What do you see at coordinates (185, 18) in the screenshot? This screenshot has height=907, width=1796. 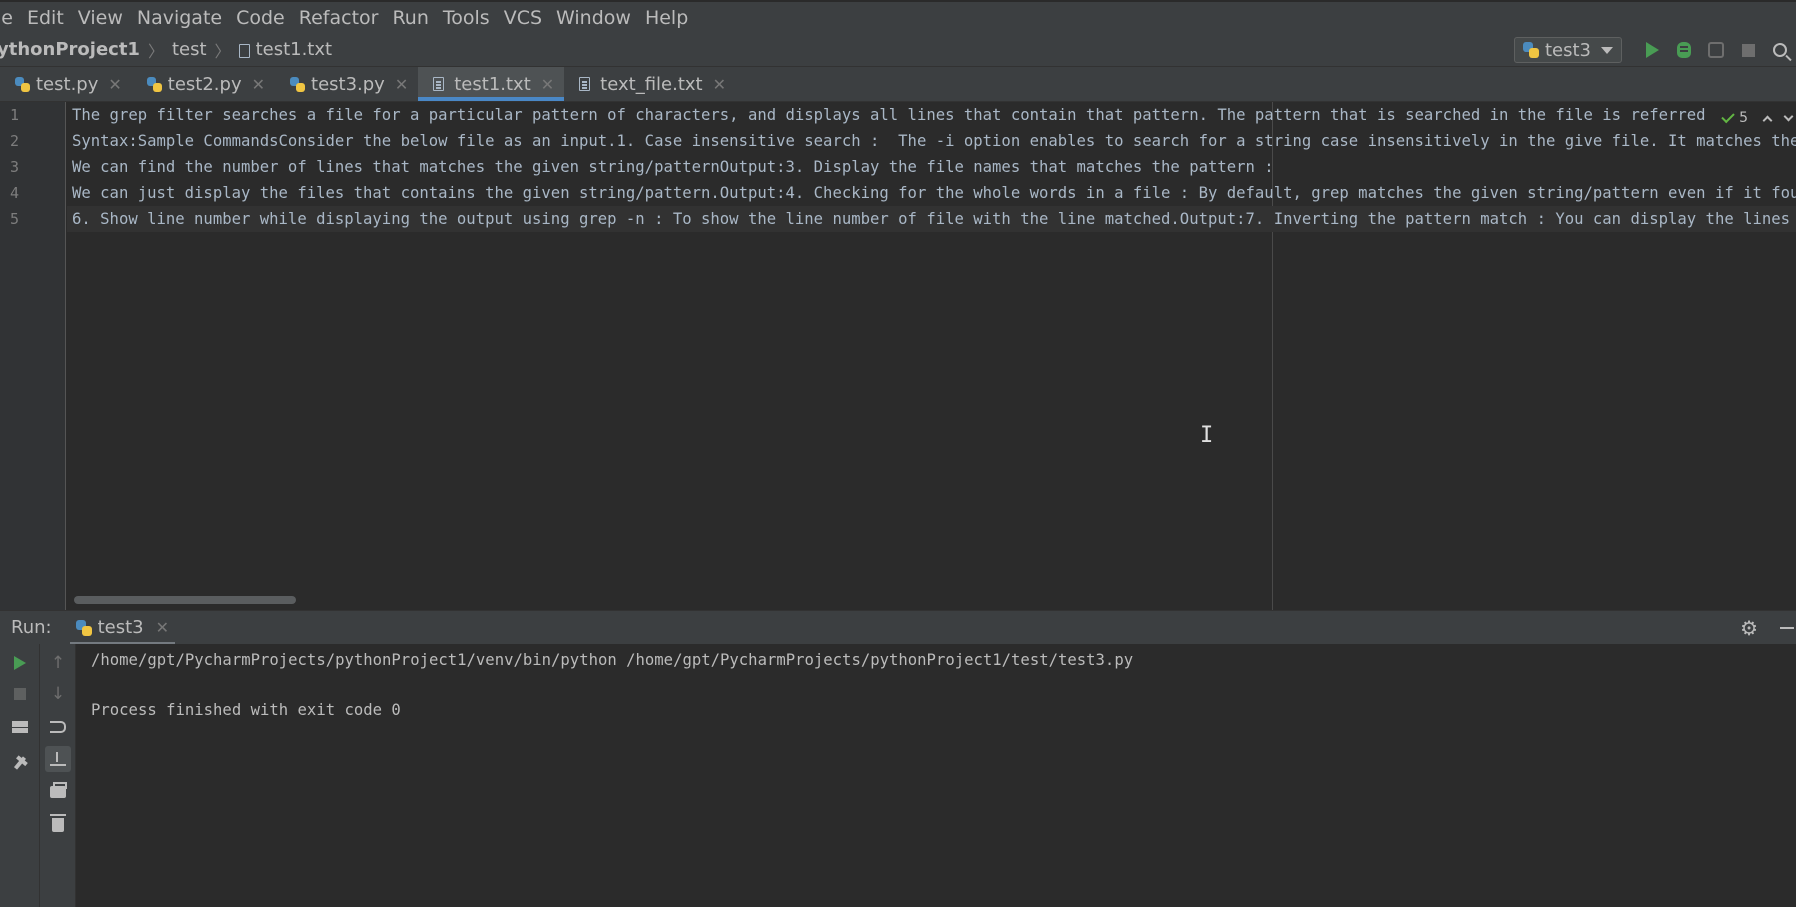 I see `menu-navigate: Navigate` at bounding box center [185, 18].